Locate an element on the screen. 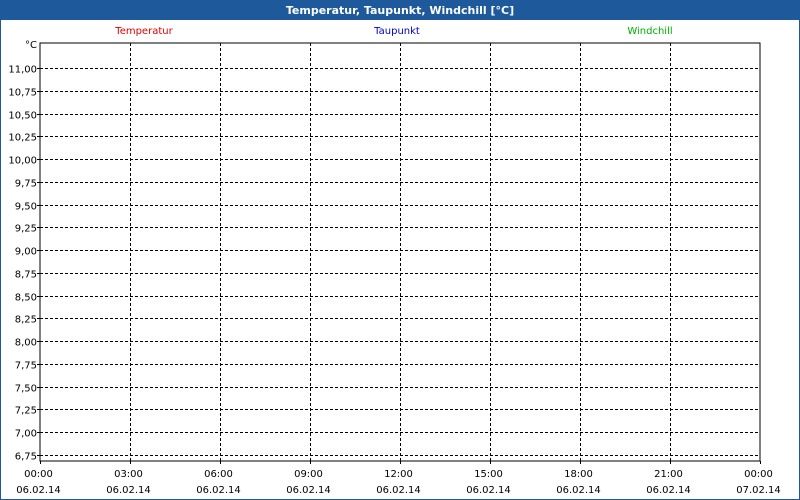 Image resolution: width=800 pixels, height=500 pixels. legend-taupunkt: Taupunkt is located at coordinates (396, 31).